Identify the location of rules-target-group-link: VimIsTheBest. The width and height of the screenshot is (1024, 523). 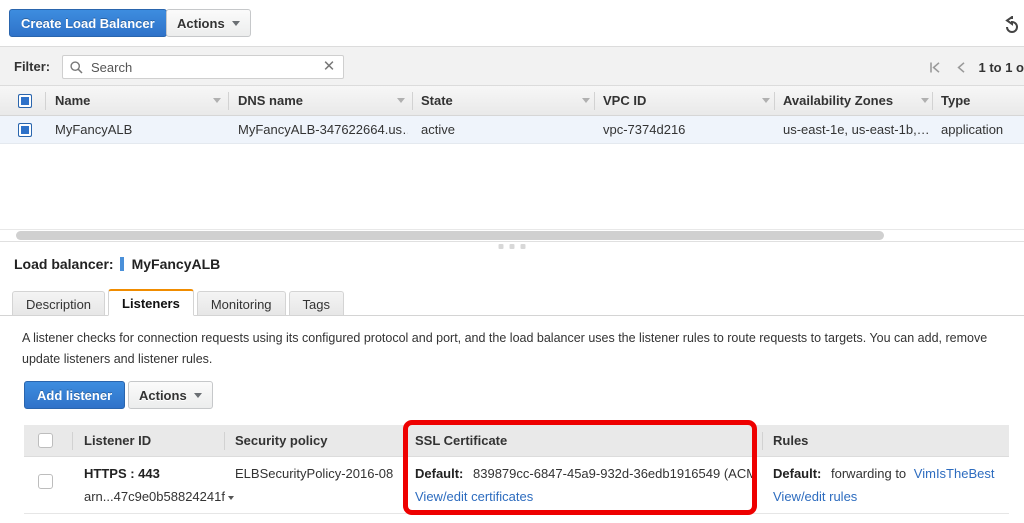
(954, 473).